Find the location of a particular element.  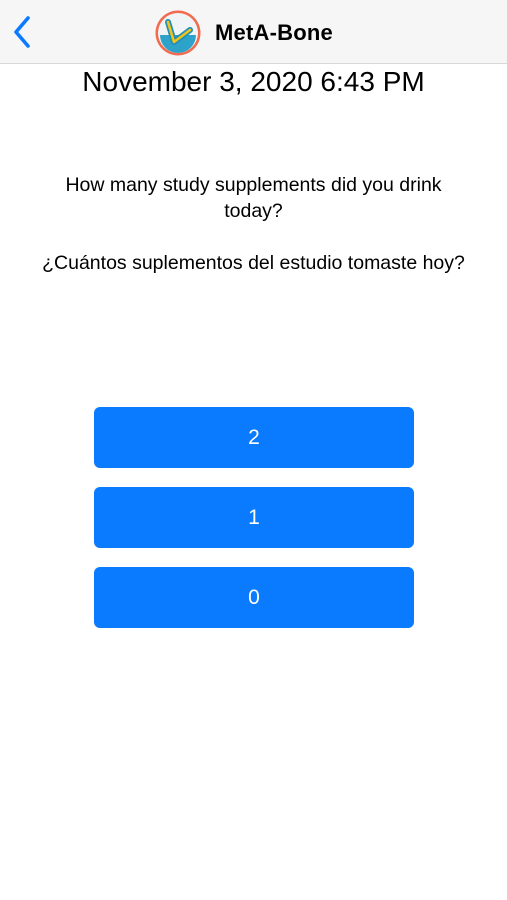

answer-button-2: 2 is located at coordinates (254, 437).